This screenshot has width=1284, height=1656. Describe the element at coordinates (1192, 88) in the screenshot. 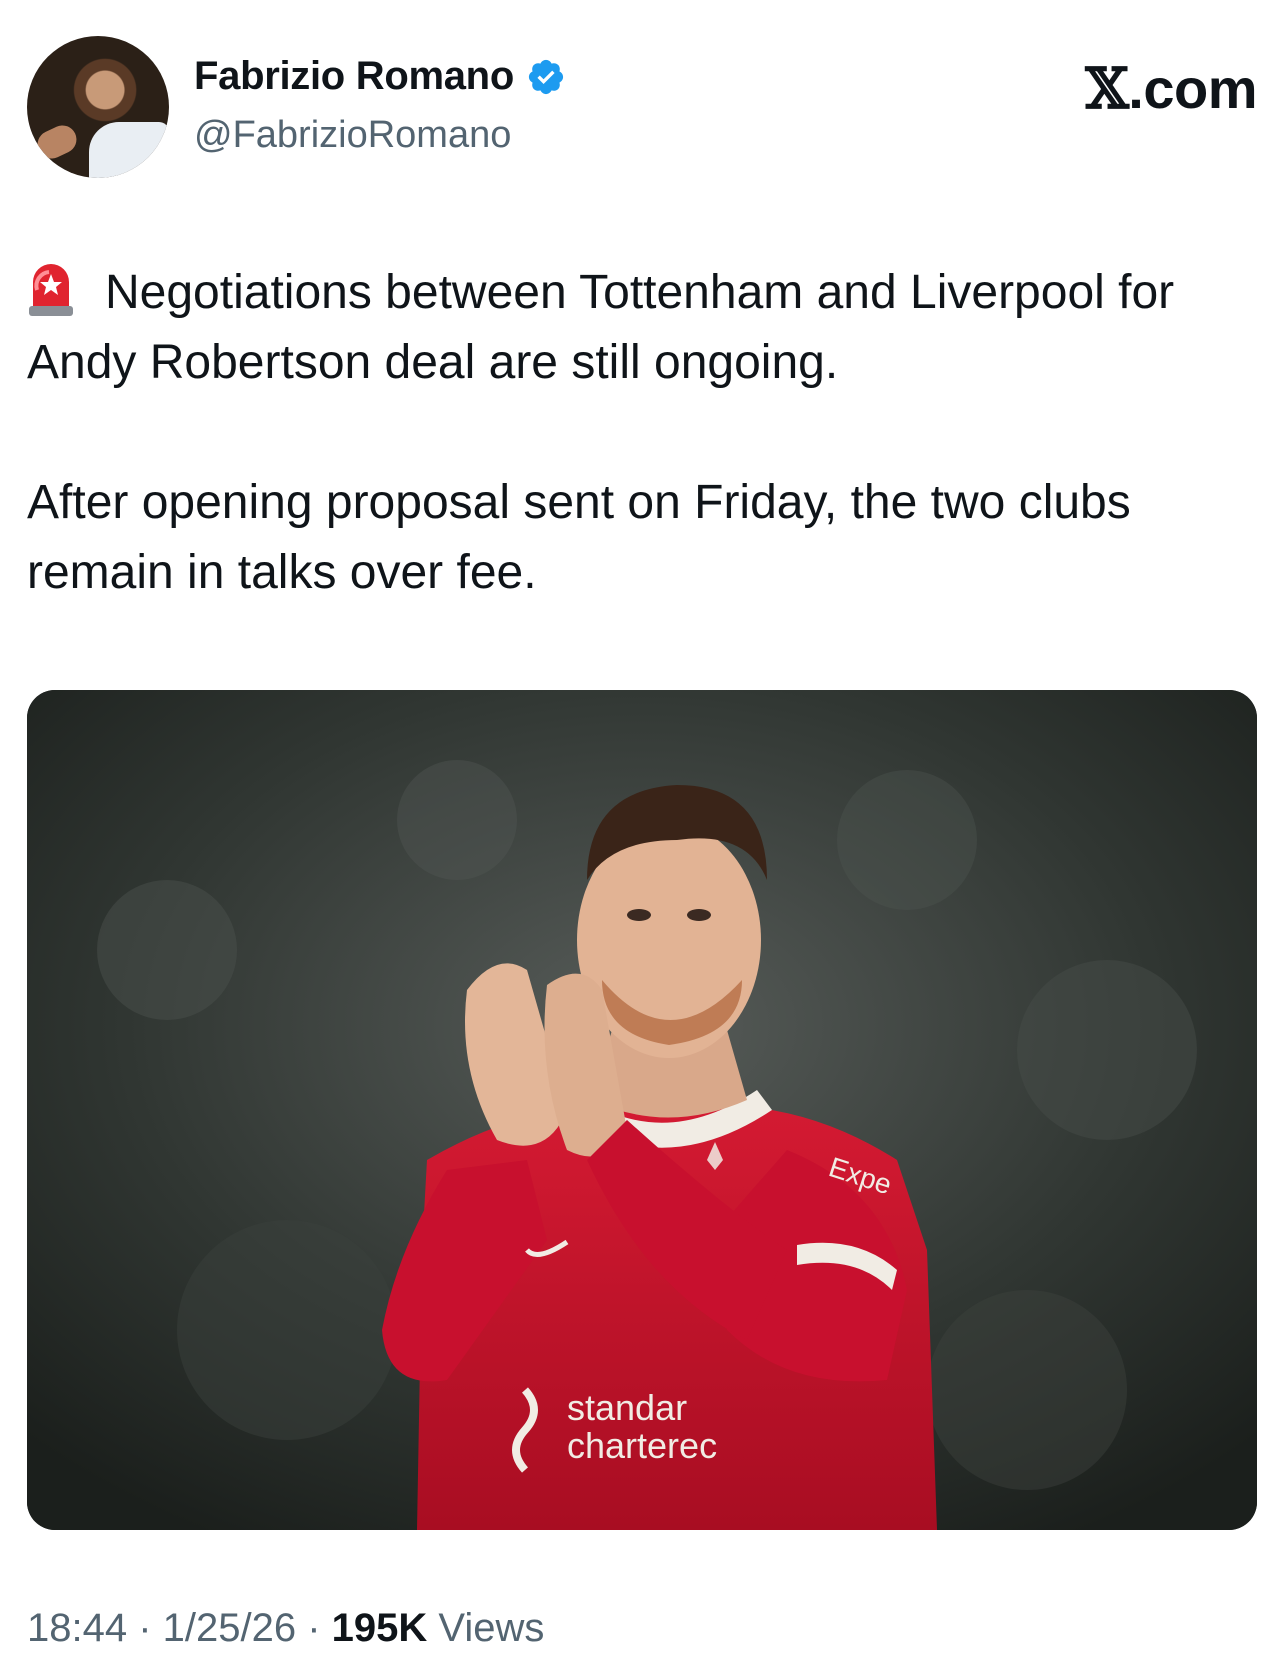

I see `brand-domain: .com` at that location.